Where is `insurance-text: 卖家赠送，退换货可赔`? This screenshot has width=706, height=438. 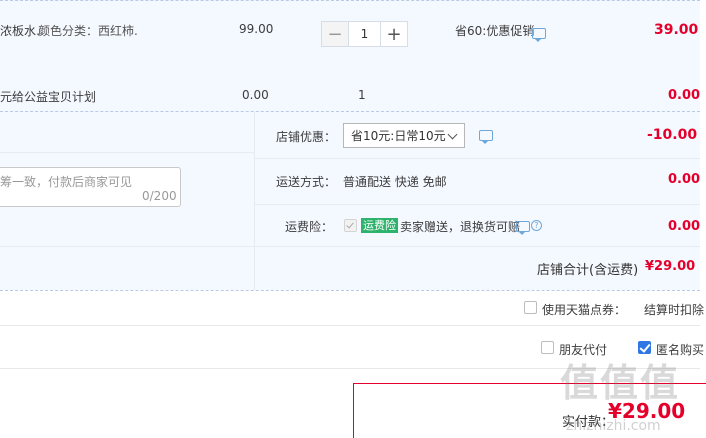
insurance-text: 卖家赠送，退换货可赔 is located at coordinates (460, 227).